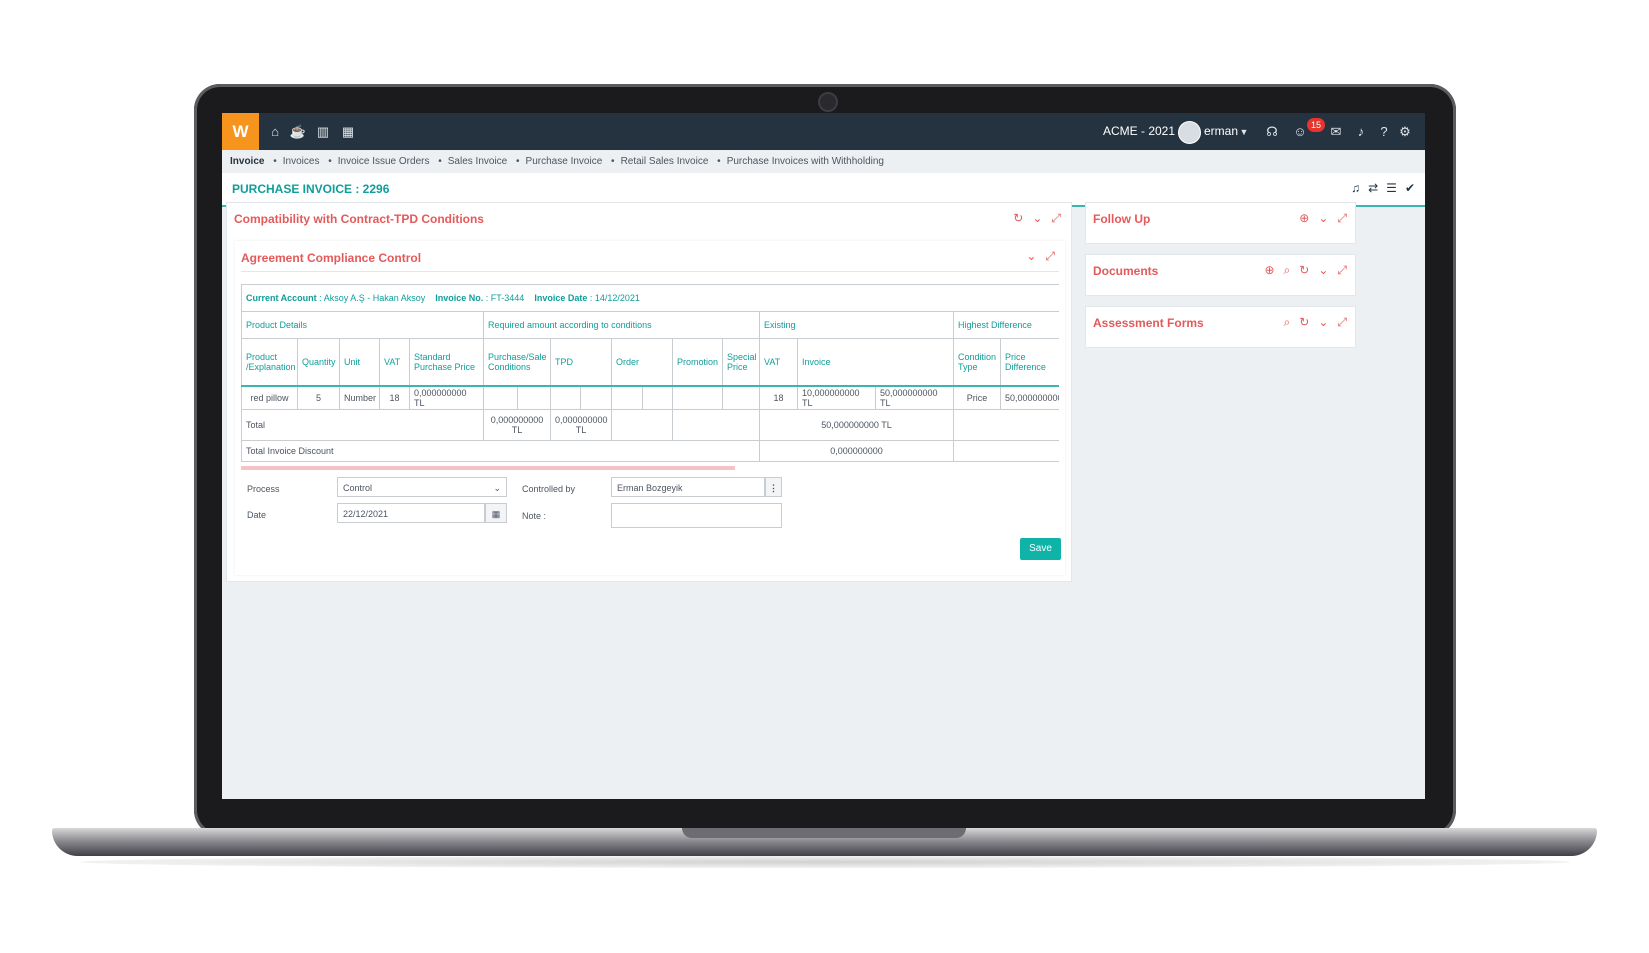 The width and height of the screenshot is (1649, 953). What do you see at coordinates (422, 487) in the screenshot?
I see `process-select: Control ⌄` at bounding box center [422, 487].